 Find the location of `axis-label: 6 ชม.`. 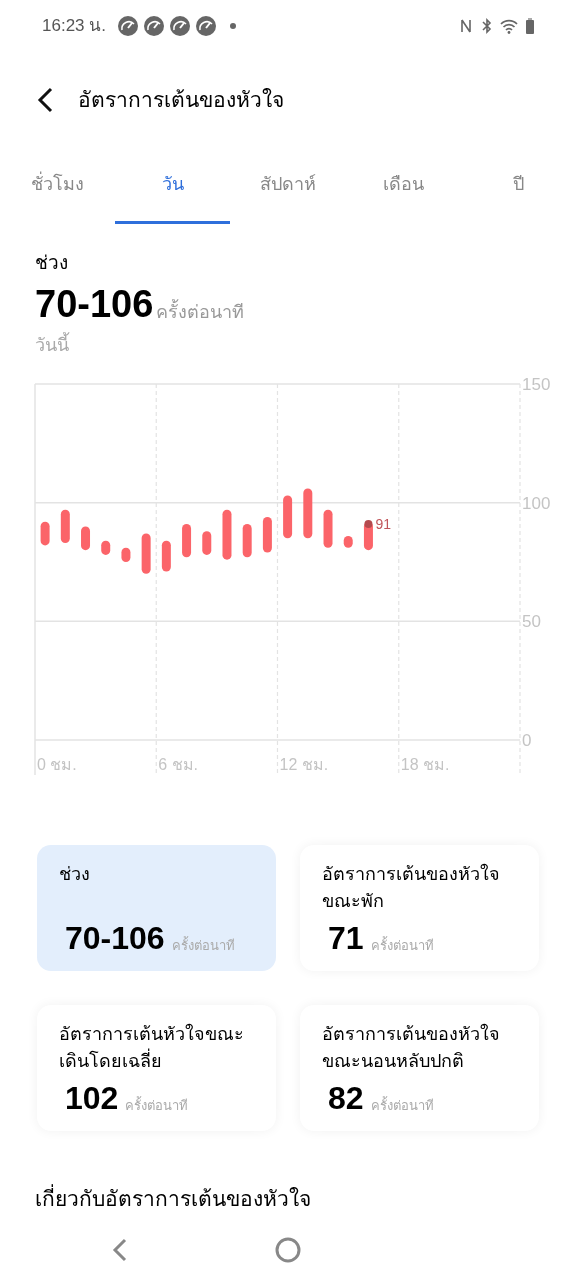

axis-label: 6 ชม. is located at coordinates (178, 764).